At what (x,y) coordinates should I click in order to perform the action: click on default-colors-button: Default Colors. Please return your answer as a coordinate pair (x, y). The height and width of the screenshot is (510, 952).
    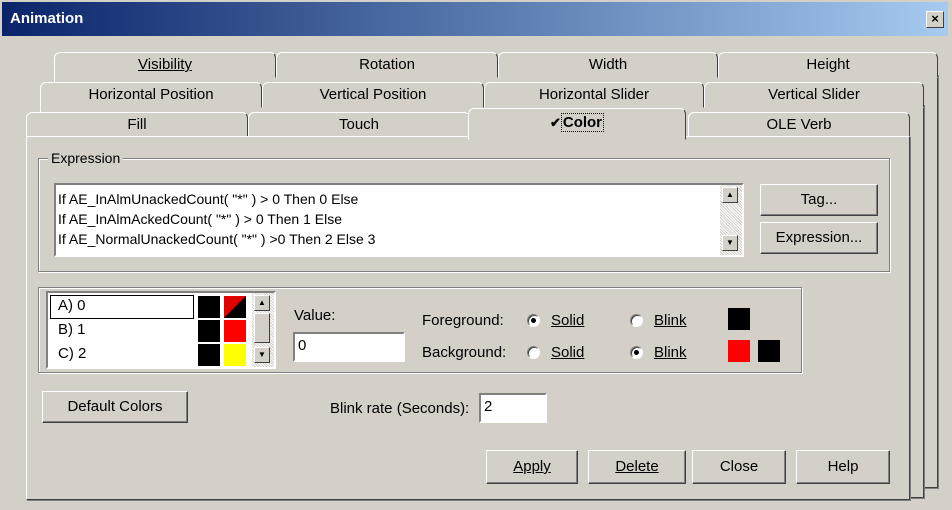
    Looking at the image, I should click on (115, 407).